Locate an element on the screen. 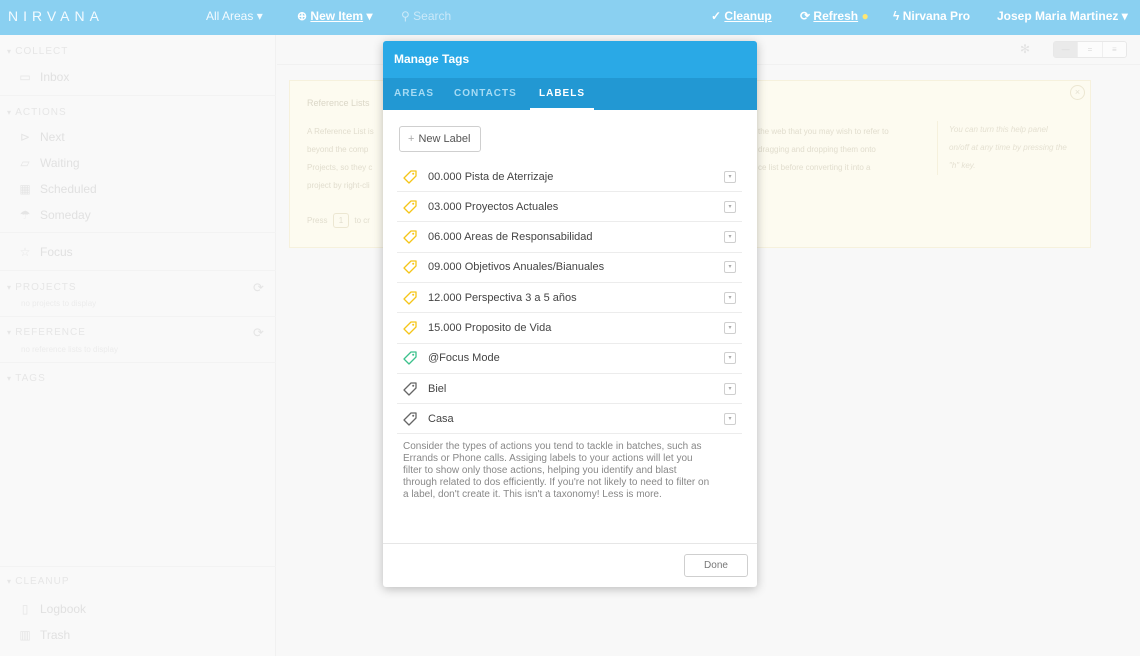 This screenshot has height=656, width=1140. plus-icon: + is located at coordinates (411, 139).